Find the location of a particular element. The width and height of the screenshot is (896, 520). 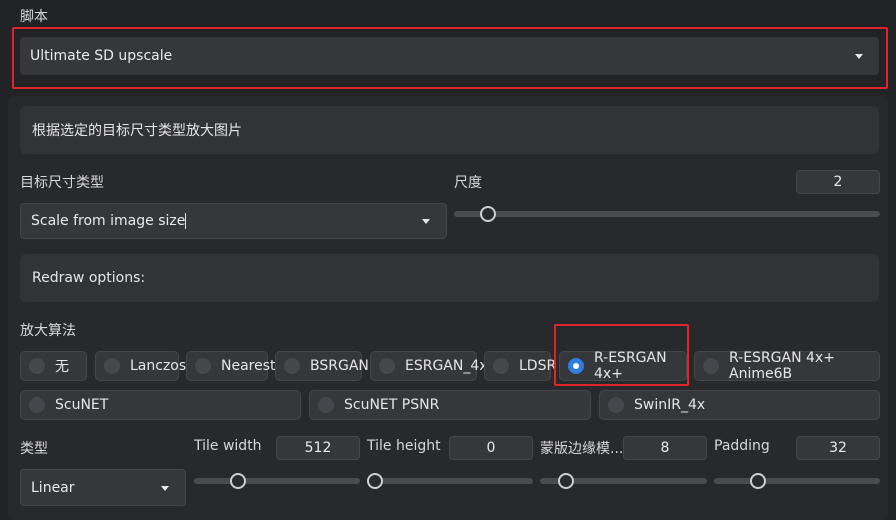

upscaler-option-swinir-4x: SwinIR_4x is located at coordinates (739, 405).